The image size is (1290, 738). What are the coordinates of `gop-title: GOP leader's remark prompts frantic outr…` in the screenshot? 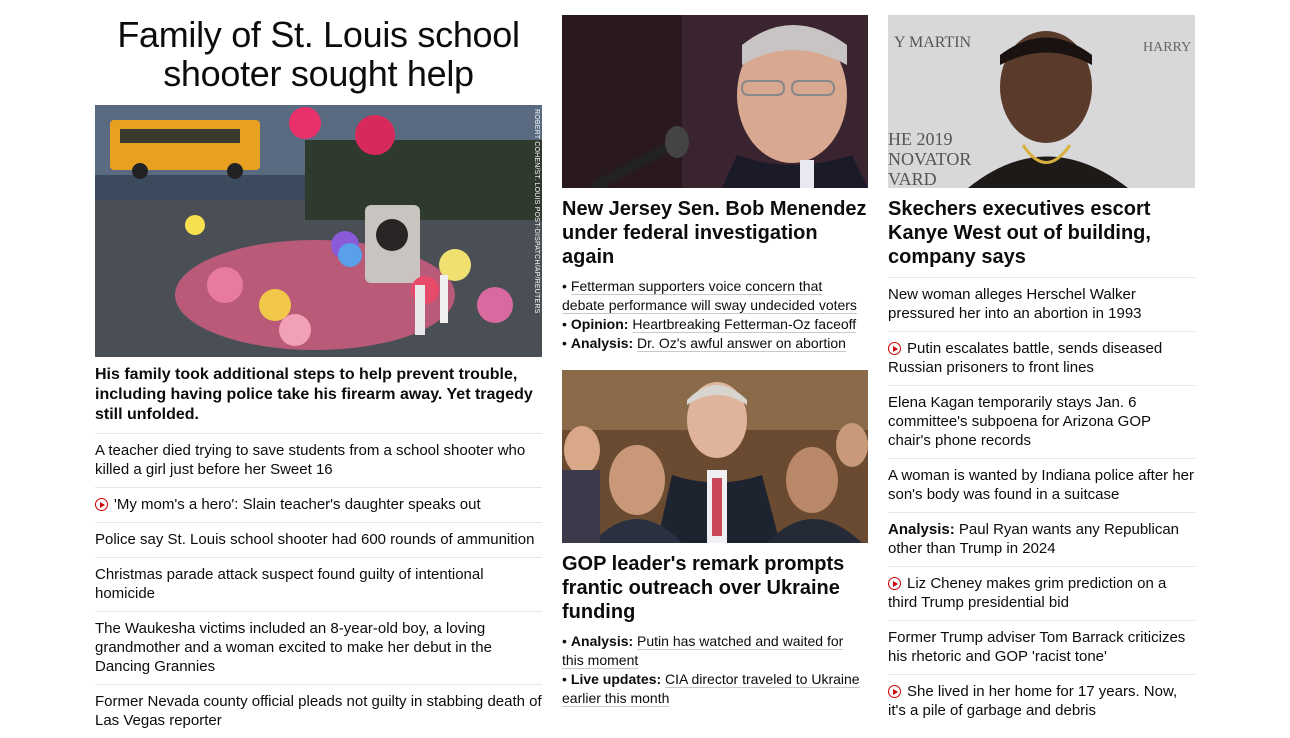 It's located at (715, 588).